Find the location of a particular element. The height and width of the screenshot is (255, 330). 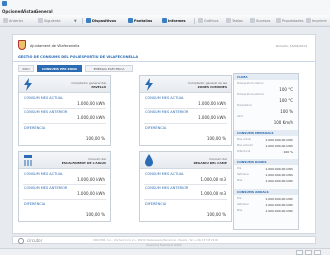

tab-inici: INICI is located at coordinates (26, 68).